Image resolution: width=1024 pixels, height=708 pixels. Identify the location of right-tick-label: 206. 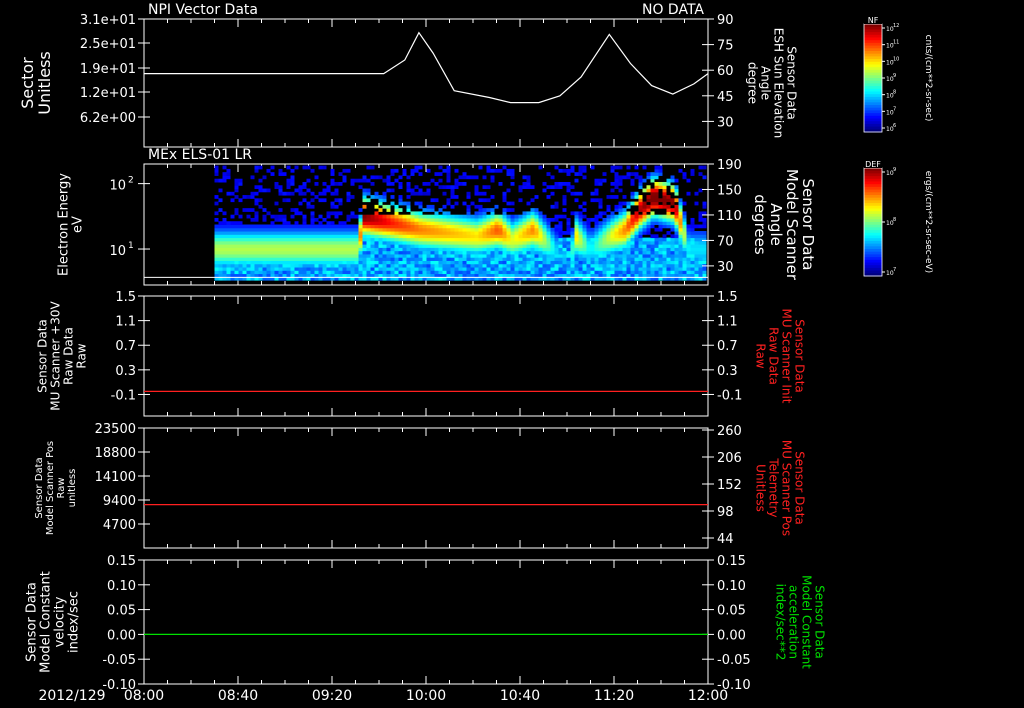
(729, 458).